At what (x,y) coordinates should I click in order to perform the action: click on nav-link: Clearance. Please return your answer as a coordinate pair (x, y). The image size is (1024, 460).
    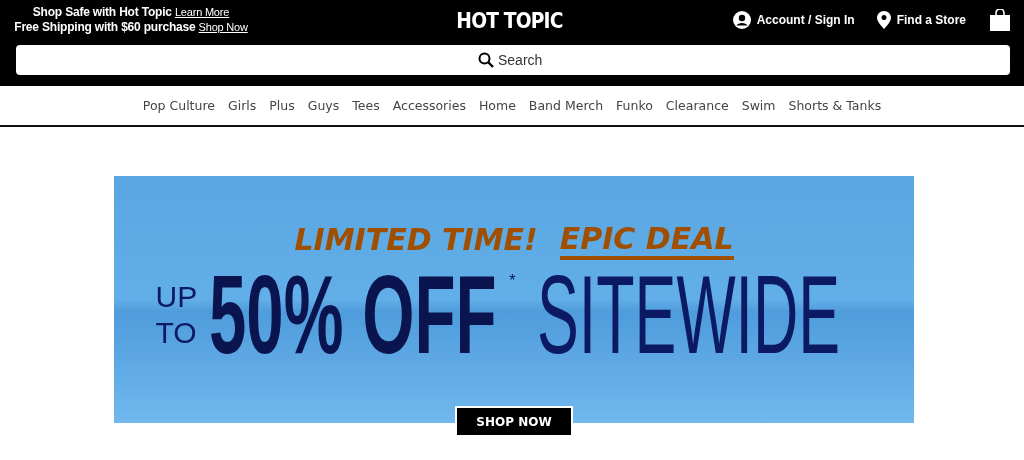
    Looking at the image, I should click on (697, 105).